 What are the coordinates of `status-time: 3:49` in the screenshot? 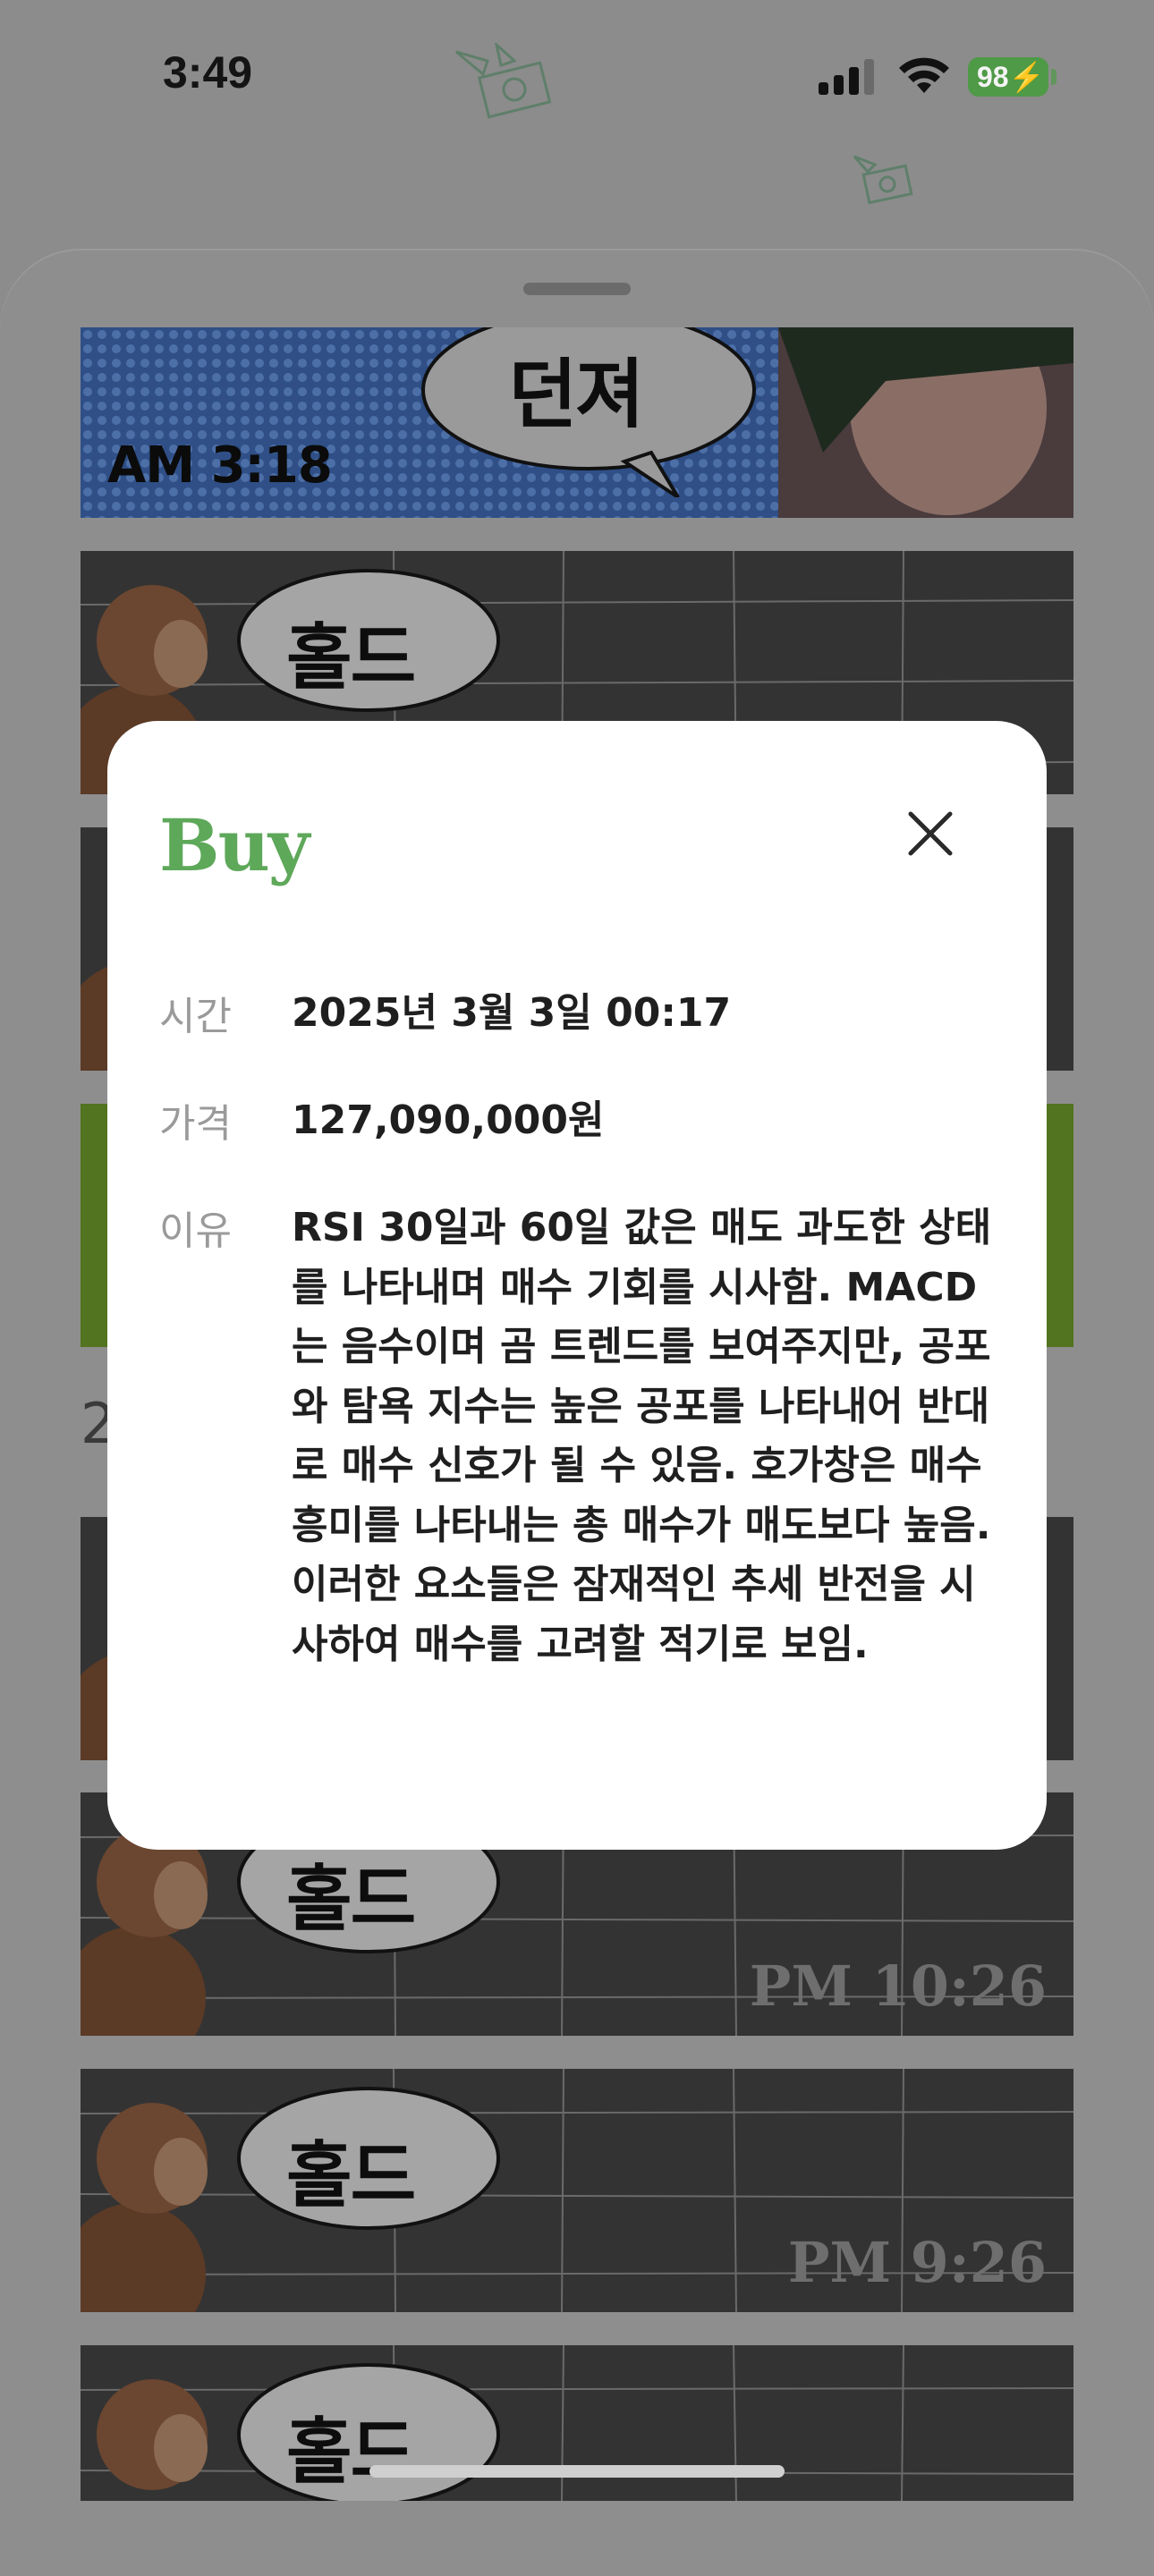 It's located at (208, 72).